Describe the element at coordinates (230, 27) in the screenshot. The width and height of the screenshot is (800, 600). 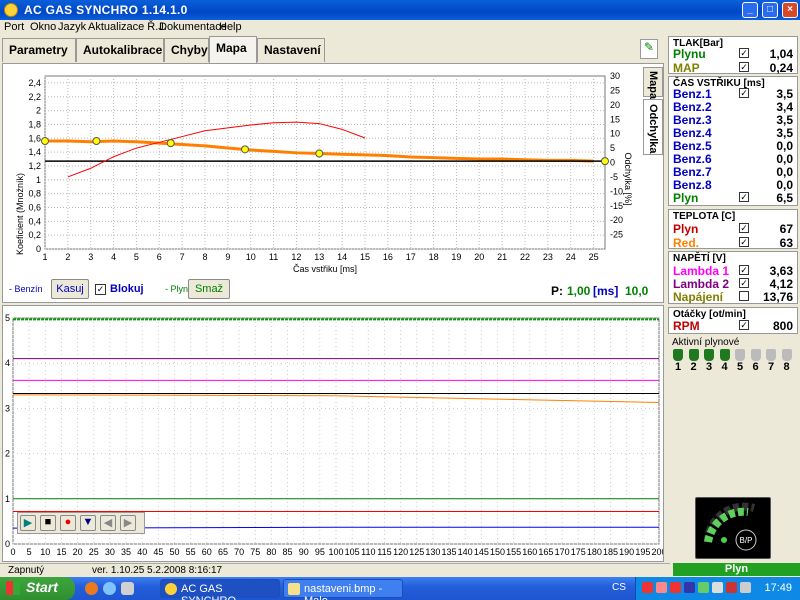
I see `menu-item-help: Help` at that location.